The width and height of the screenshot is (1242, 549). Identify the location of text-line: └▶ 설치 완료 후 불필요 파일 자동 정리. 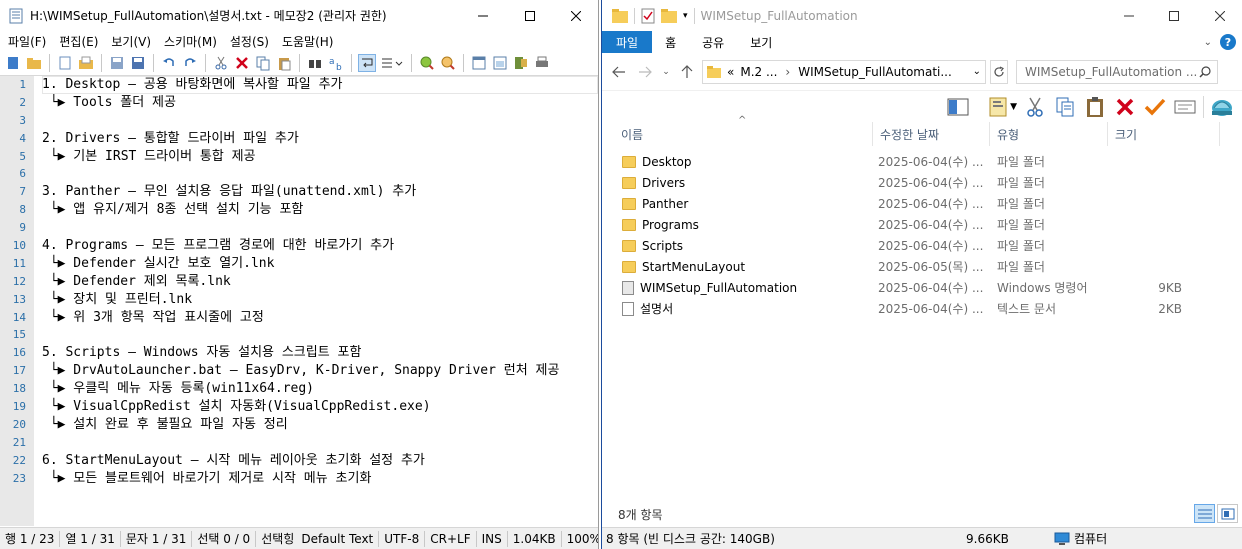
(320, 425).